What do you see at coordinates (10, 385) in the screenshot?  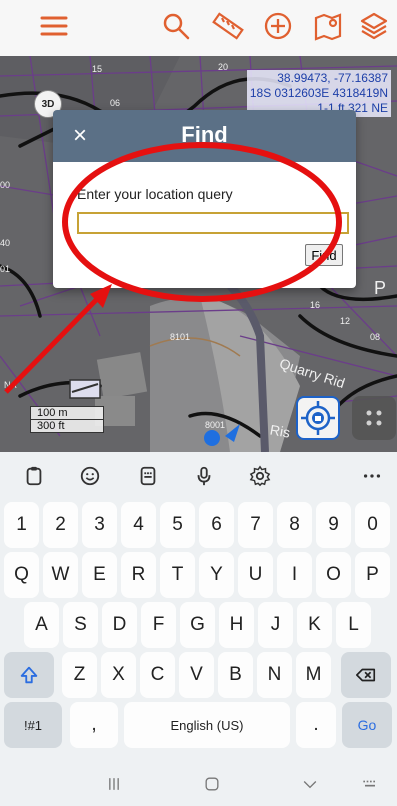 I see `map-label-na: NA` at bounding box center [10, 385].